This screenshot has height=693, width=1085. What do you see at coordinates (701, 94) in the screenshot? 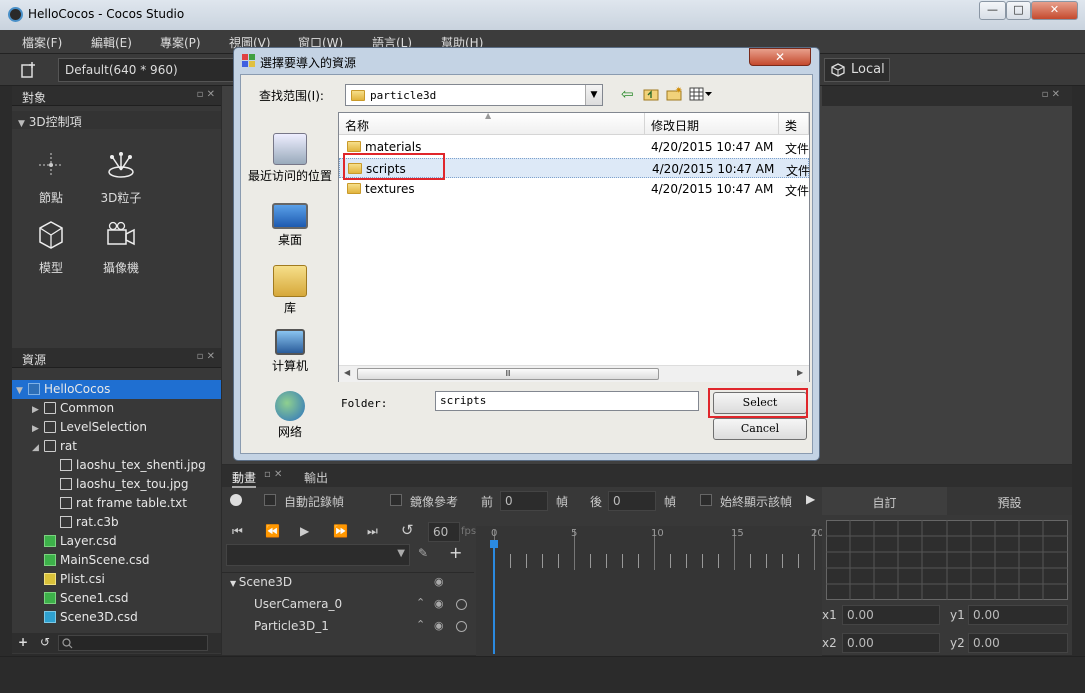
I see `view-menu-icon` at bounding box center [701, 94].